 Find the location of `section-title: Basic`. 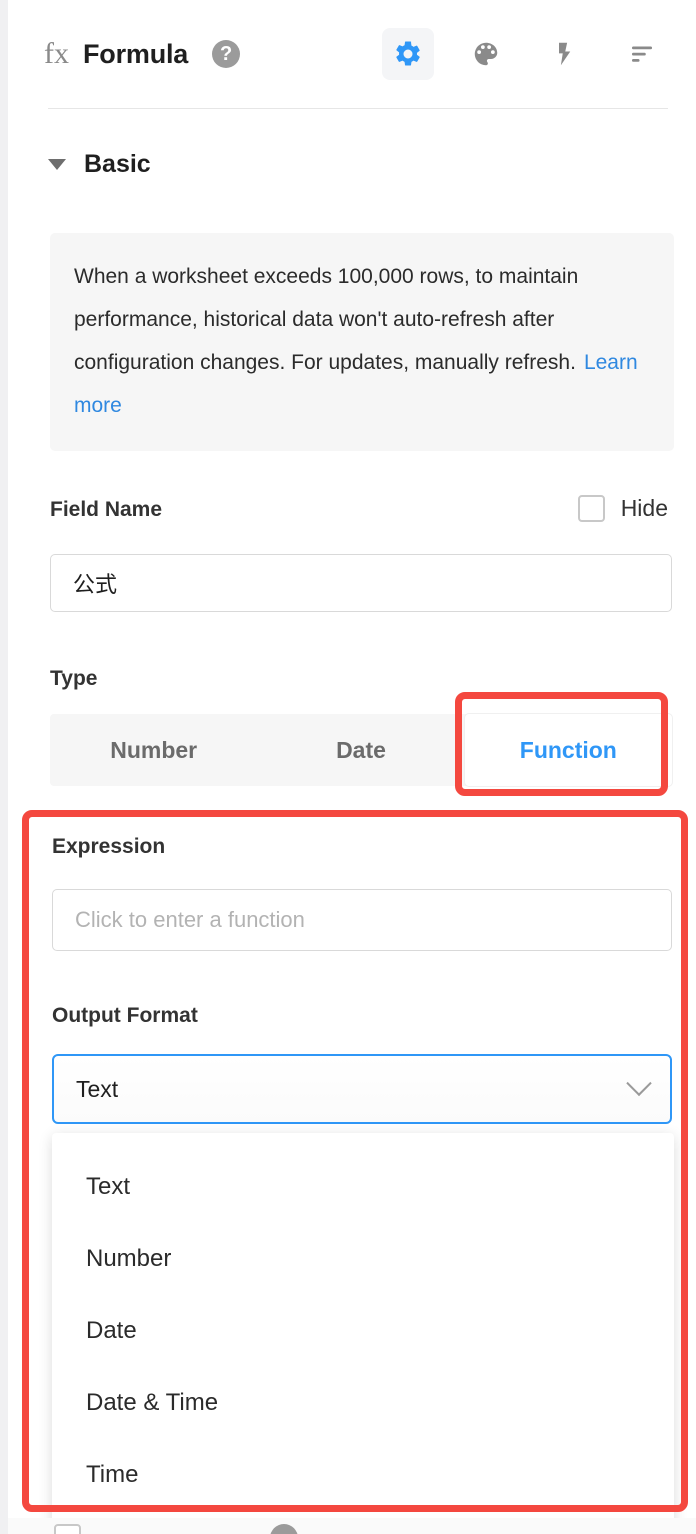

section-title: Basic is located at coordinates (117, 164).